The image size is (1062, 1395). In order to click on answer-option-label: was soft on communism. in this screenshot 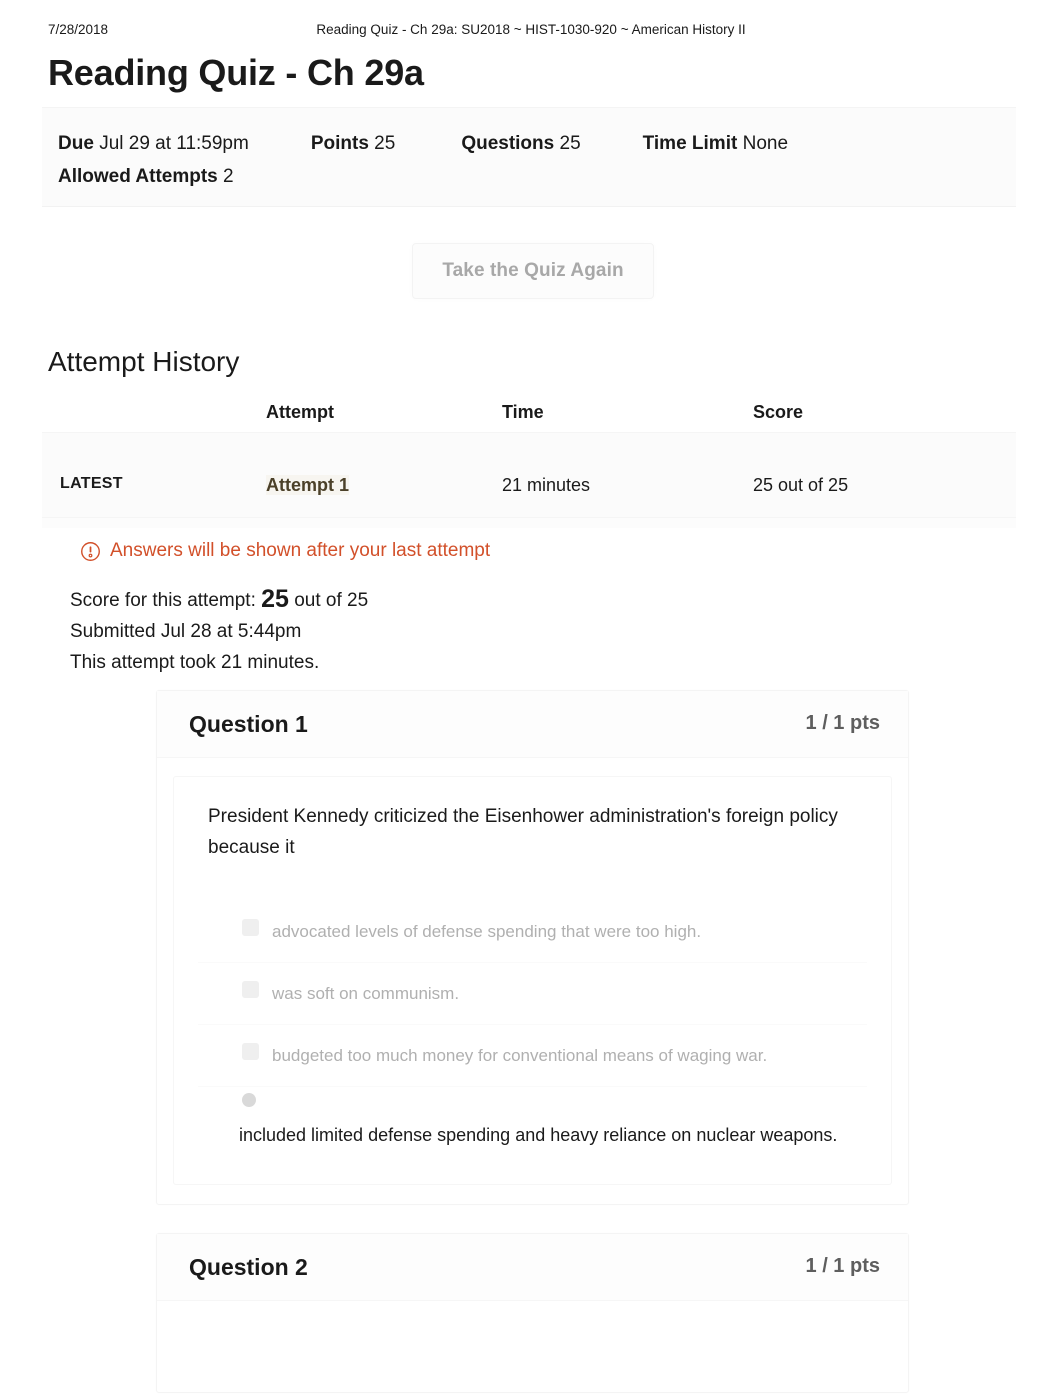, I will do `click(366, 993)`.